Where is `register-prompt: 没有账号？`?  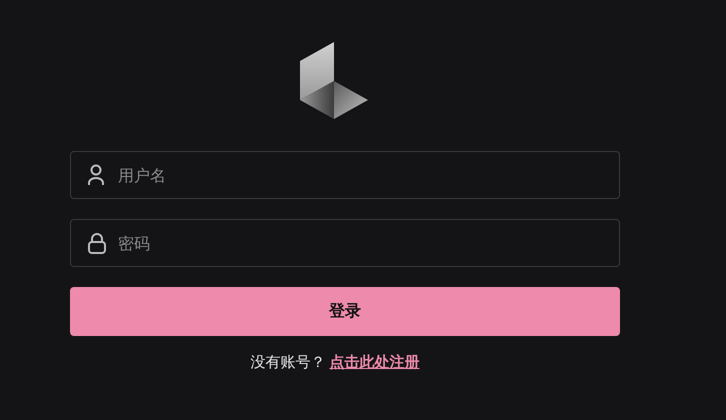 register-prompt: 没有账号？ is located at coordinates (288, 362).